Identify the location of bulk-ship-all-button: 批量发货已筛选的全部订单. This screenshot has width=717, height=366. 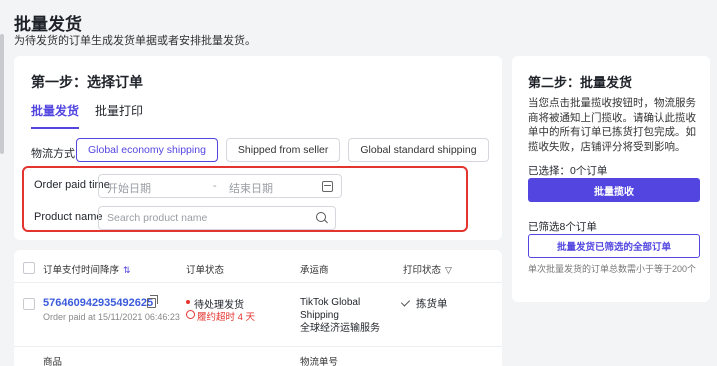
(614, 246).